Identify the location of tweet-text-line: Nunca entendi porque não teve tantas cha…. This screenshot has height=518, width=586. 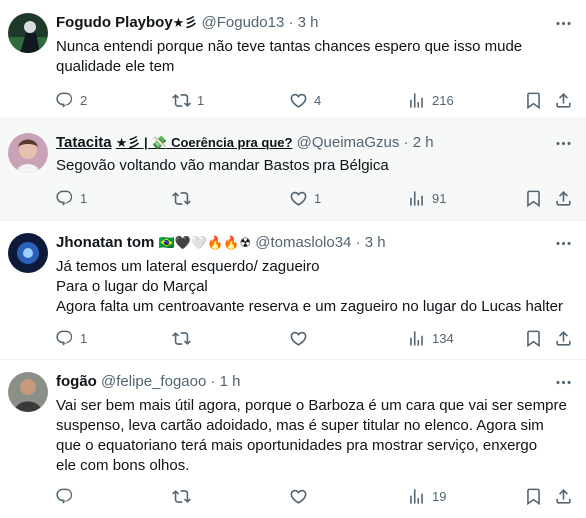
(289, 46).